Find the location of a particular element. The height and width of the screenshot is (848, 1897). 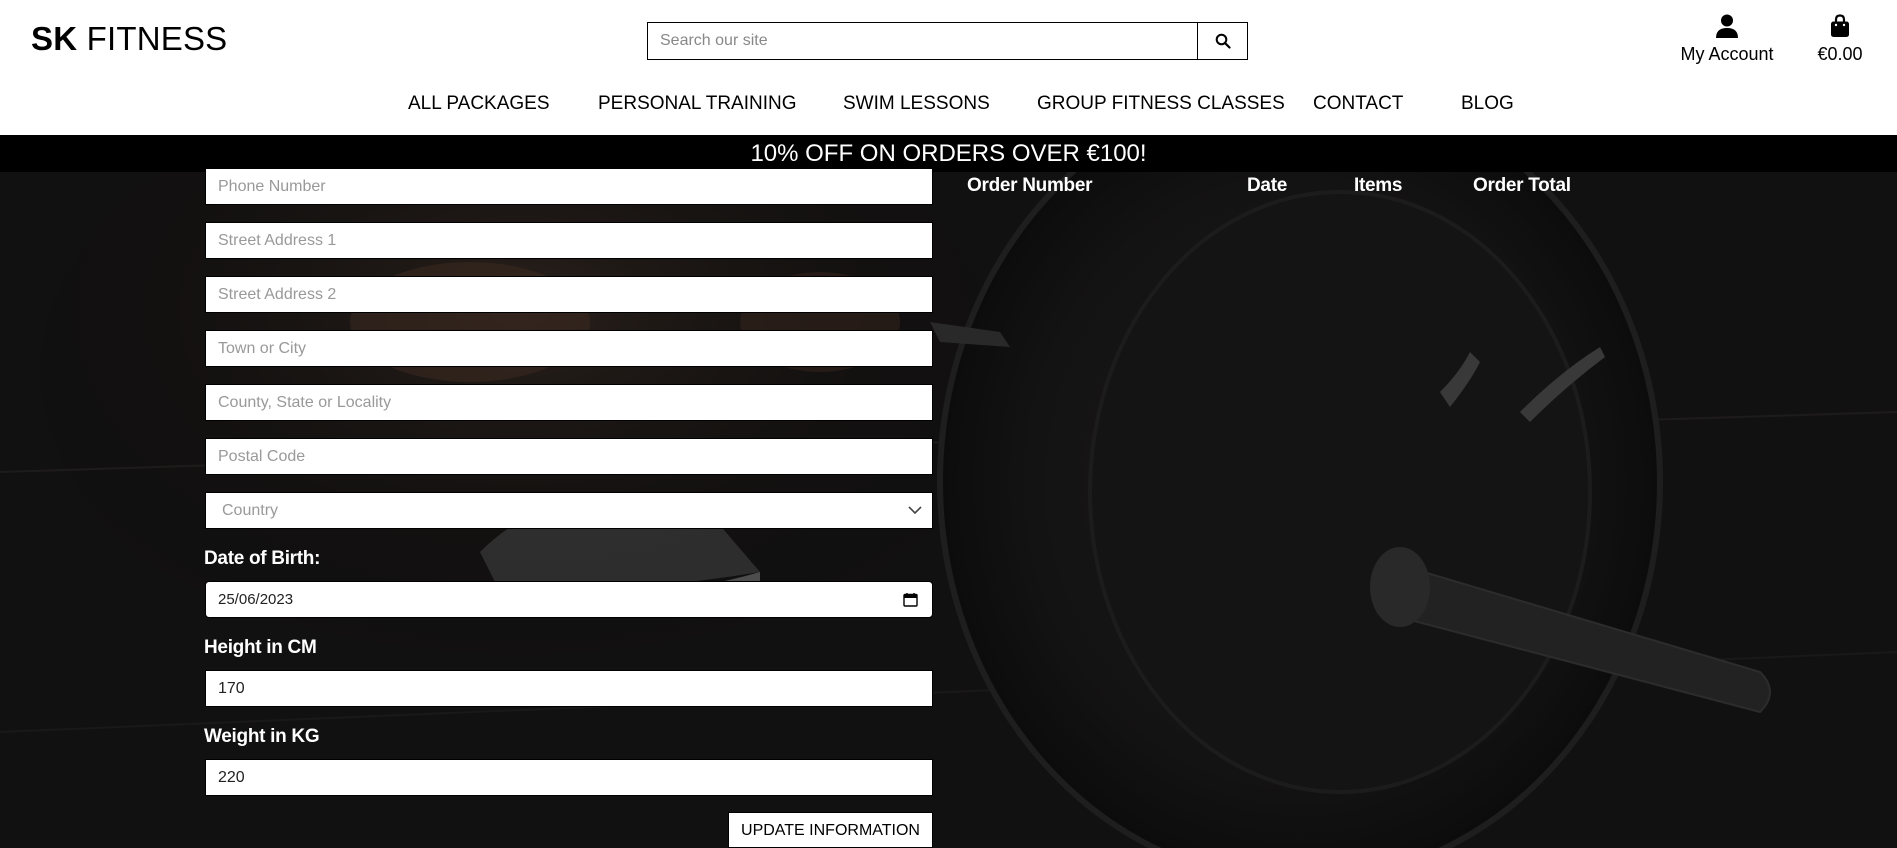

height-field is located at coordinates (569, 688).